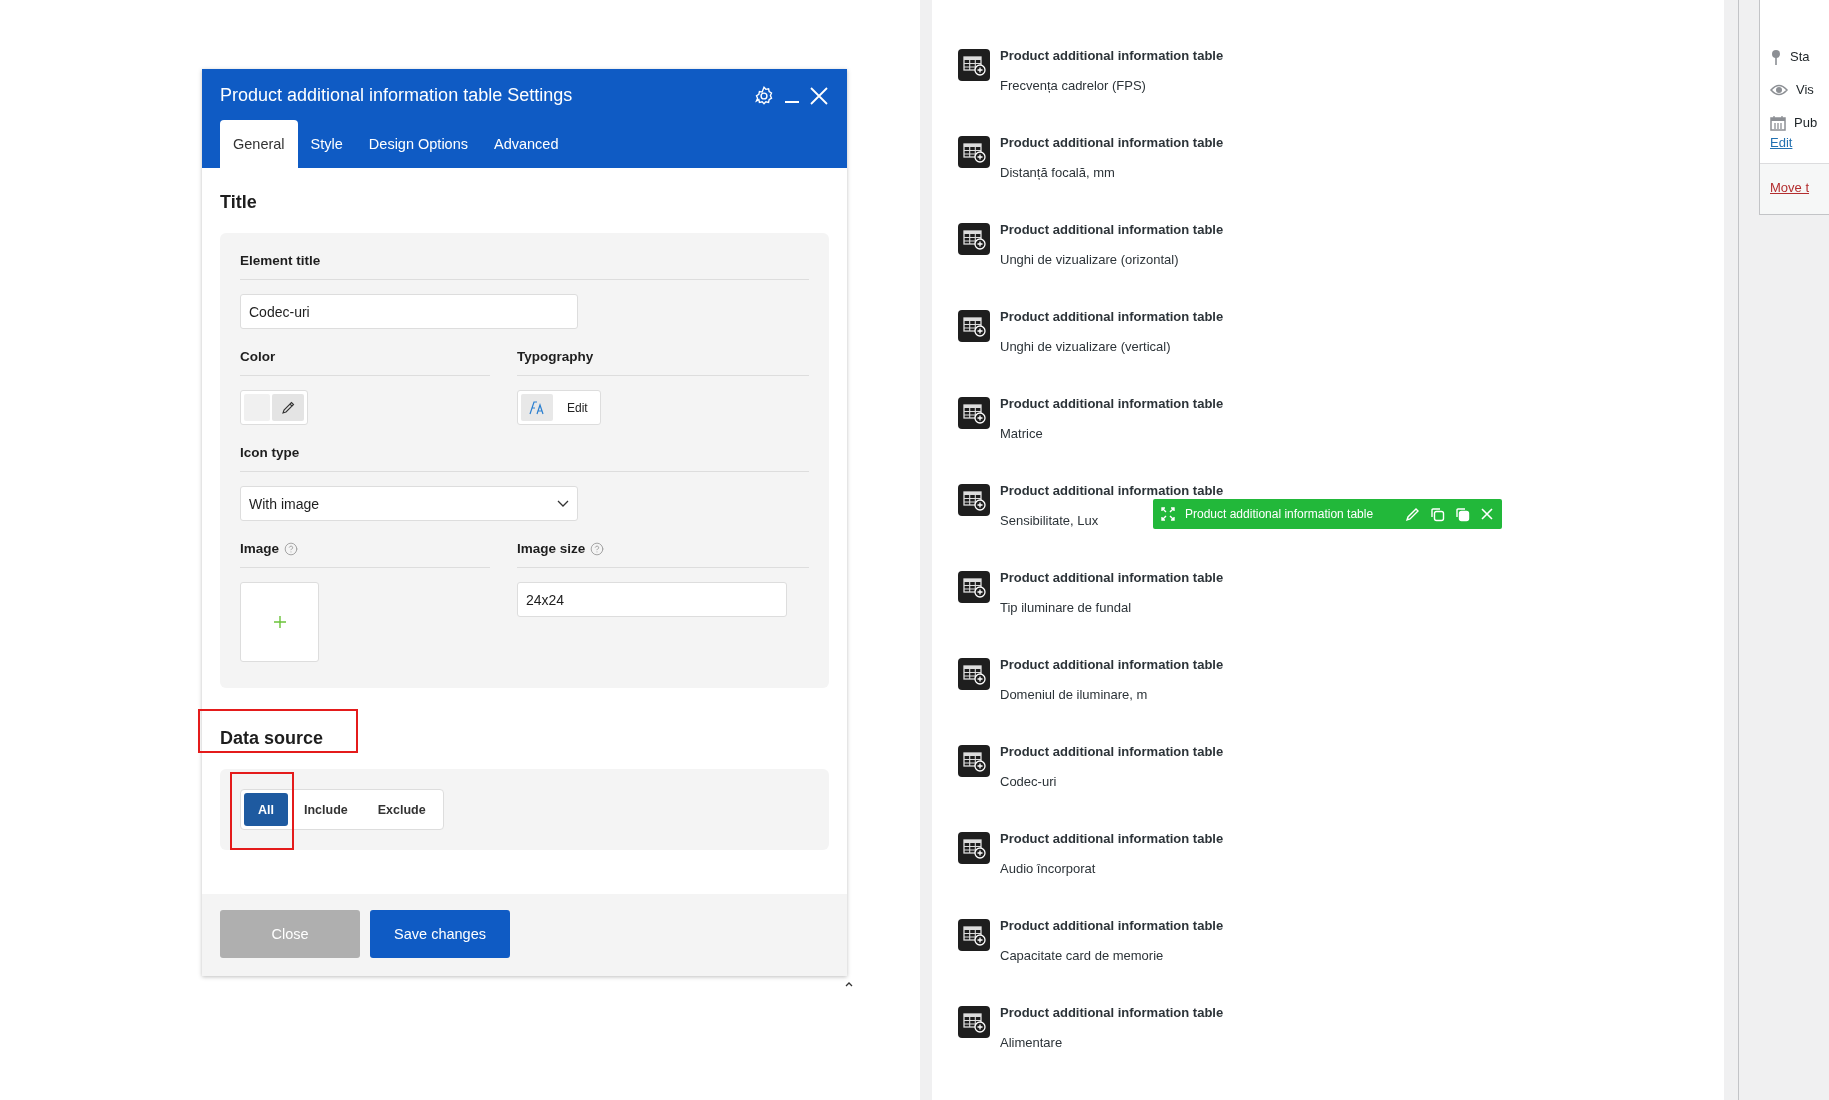  What do you see at coordinates (1462, 514) in the screenshot?
I see `paste-icon` at bounding box center [1462, 514].